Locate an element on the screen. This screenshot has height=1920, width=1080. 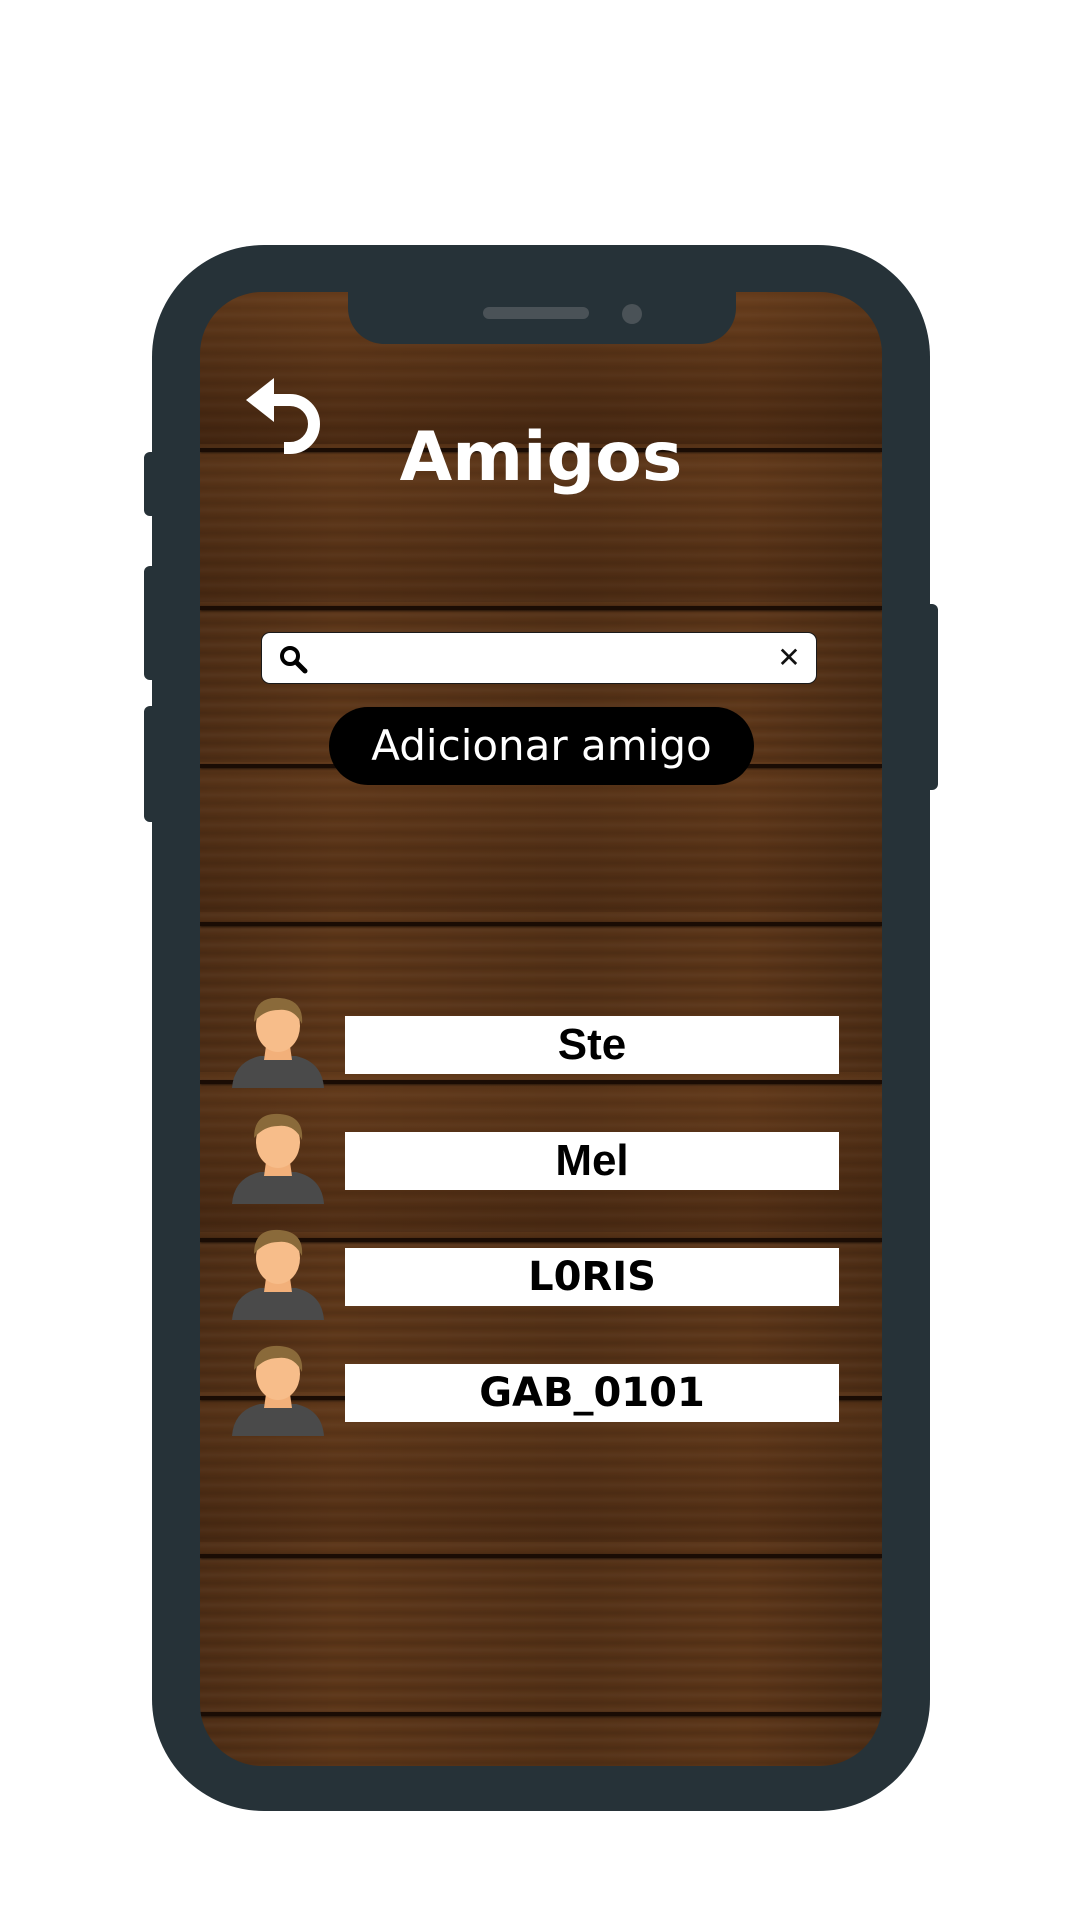
search-bar: ✕ is located at coordinates (539, 658).